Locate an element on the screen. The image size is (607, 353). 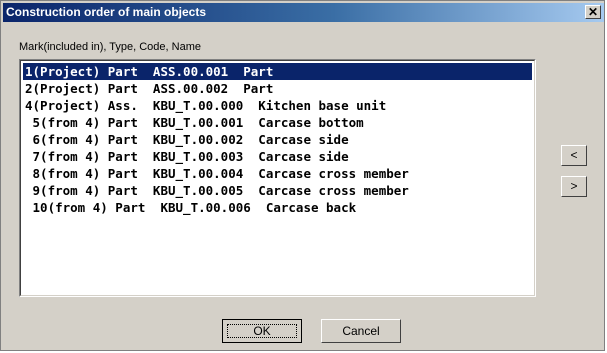
move-down-button: > is located at coordinates (574, 186).